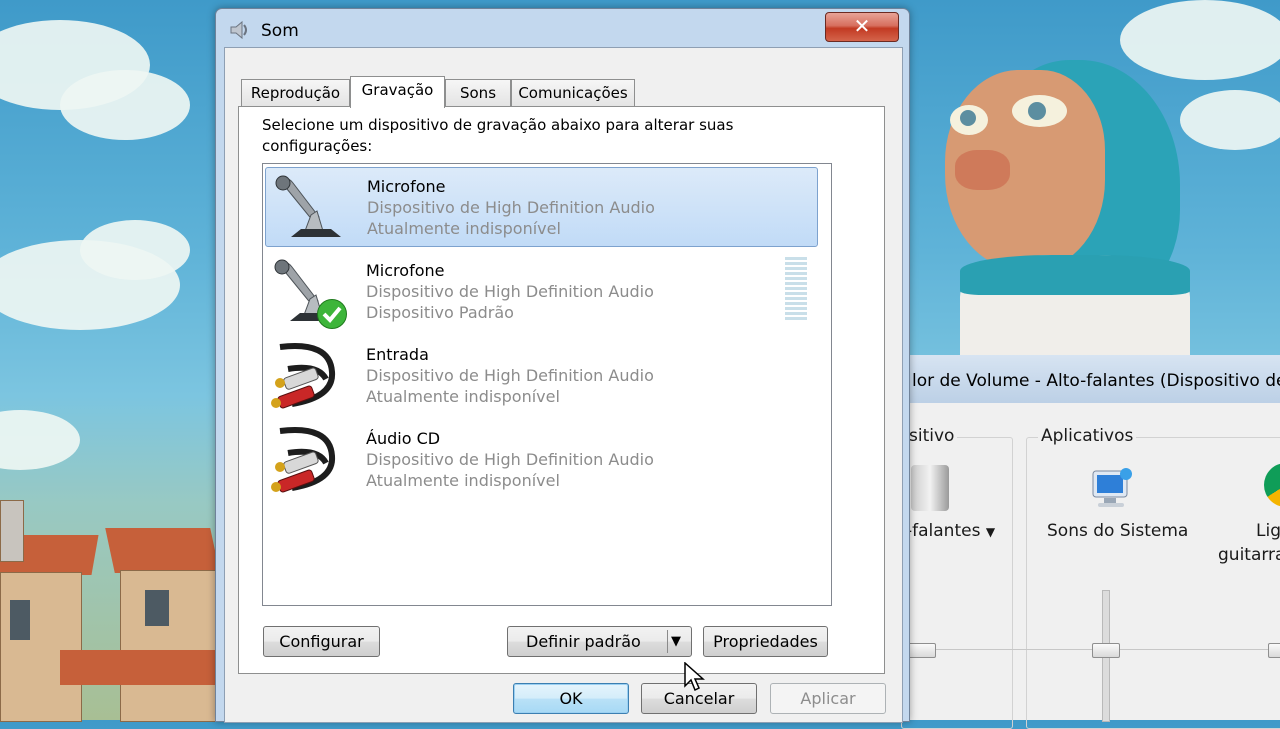  I want to click on speaker-icon, so click(930, 488).